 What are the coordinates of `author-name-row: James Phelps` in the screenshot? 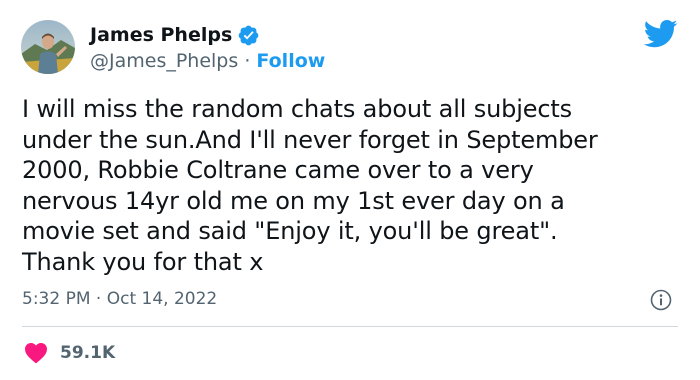 It's located at (175, 35).